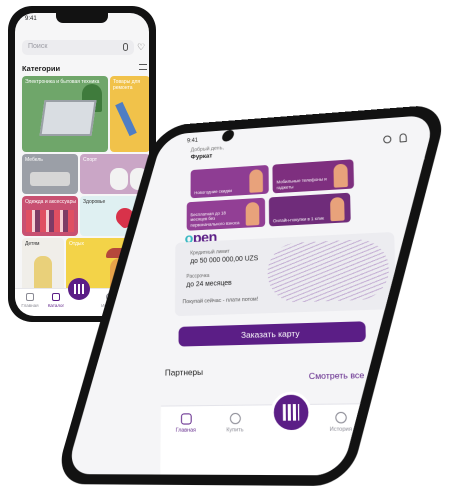  What do you see at coordinates (202, 157) in the screenshot?
I see `user-name: Фуркат` at bounding box center [202, 157].